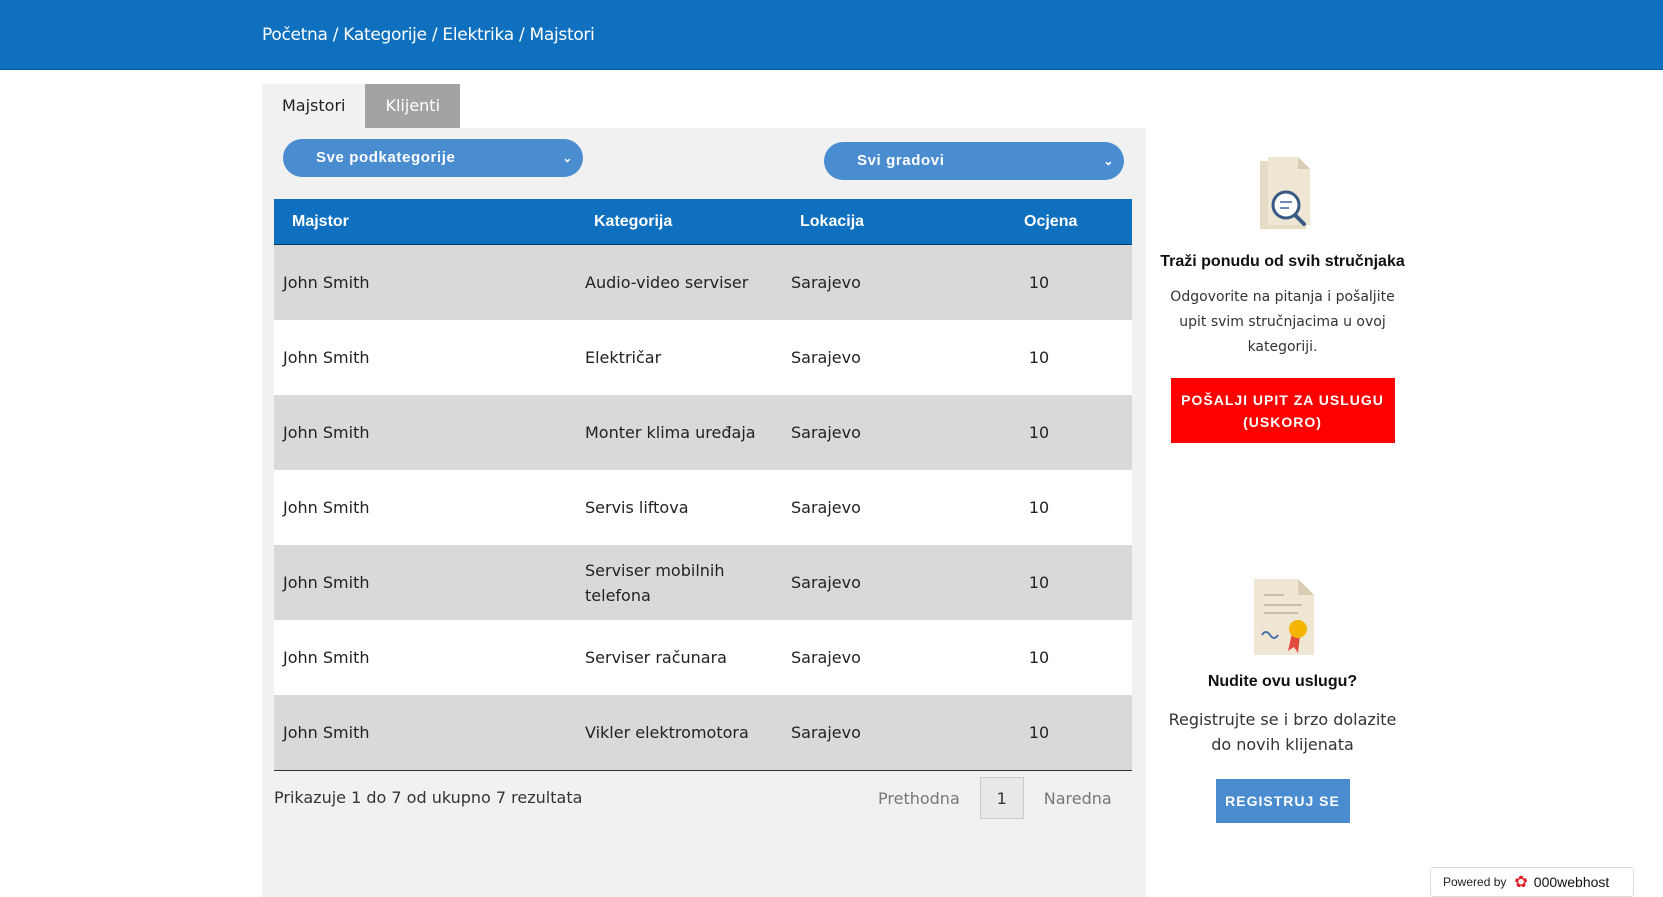 Image resolution: width=1663 pixels, height=897 pixels. I want to click on breadcrumb-category: Elektrika, so click(478, 35).